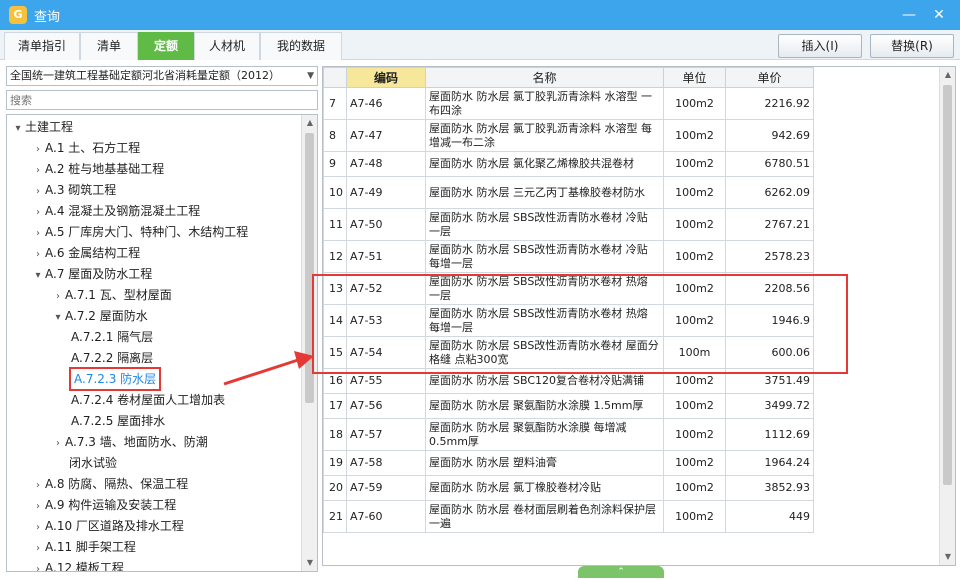 Image resolution: width=960 pixels, height=580 pixels. I want to click on annotation-arrow-icon, so click(268, 368).